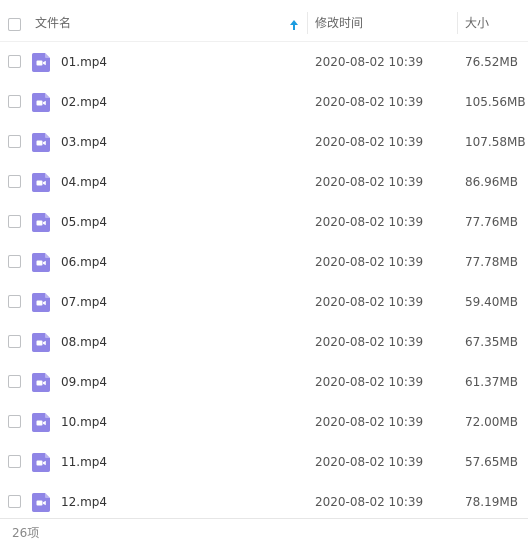 The image size is (528, 546). I want to click on table-row: 04.mp4 2020-08-02 10:39 86.96MB, so click(264, 182).